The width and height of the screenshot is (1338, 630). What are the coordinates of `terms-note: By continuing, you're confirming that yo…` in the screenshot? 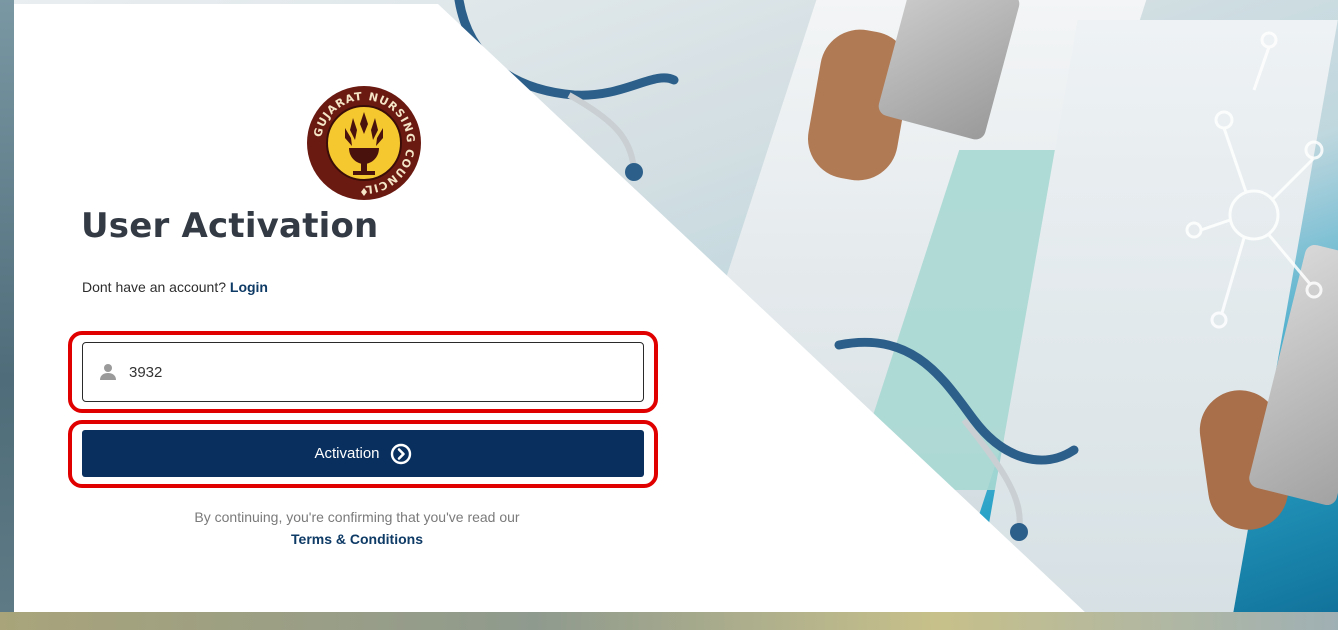 It's located at (357, 517).